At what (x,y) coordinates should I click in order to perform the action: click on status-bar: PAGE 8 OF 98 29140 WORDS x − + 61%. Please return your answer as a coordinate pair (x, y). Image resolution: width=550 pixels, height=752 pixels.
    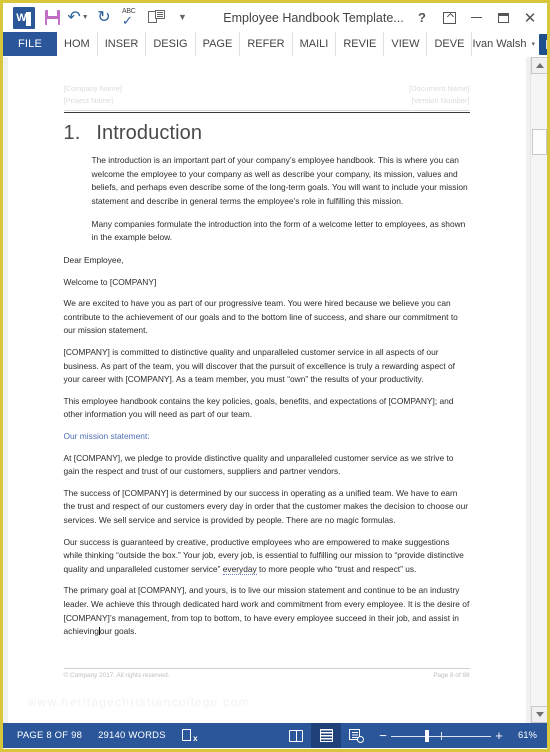
    Looking at the image, I should click on (275, 735).